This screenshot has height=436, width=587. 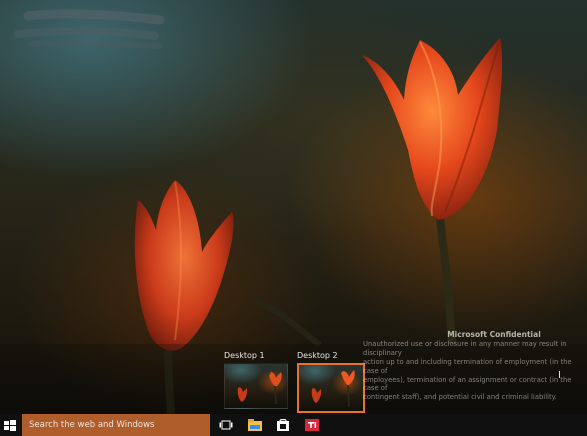 I want to click on search-box: Search the web and Windows, so click(x=116, y=425).